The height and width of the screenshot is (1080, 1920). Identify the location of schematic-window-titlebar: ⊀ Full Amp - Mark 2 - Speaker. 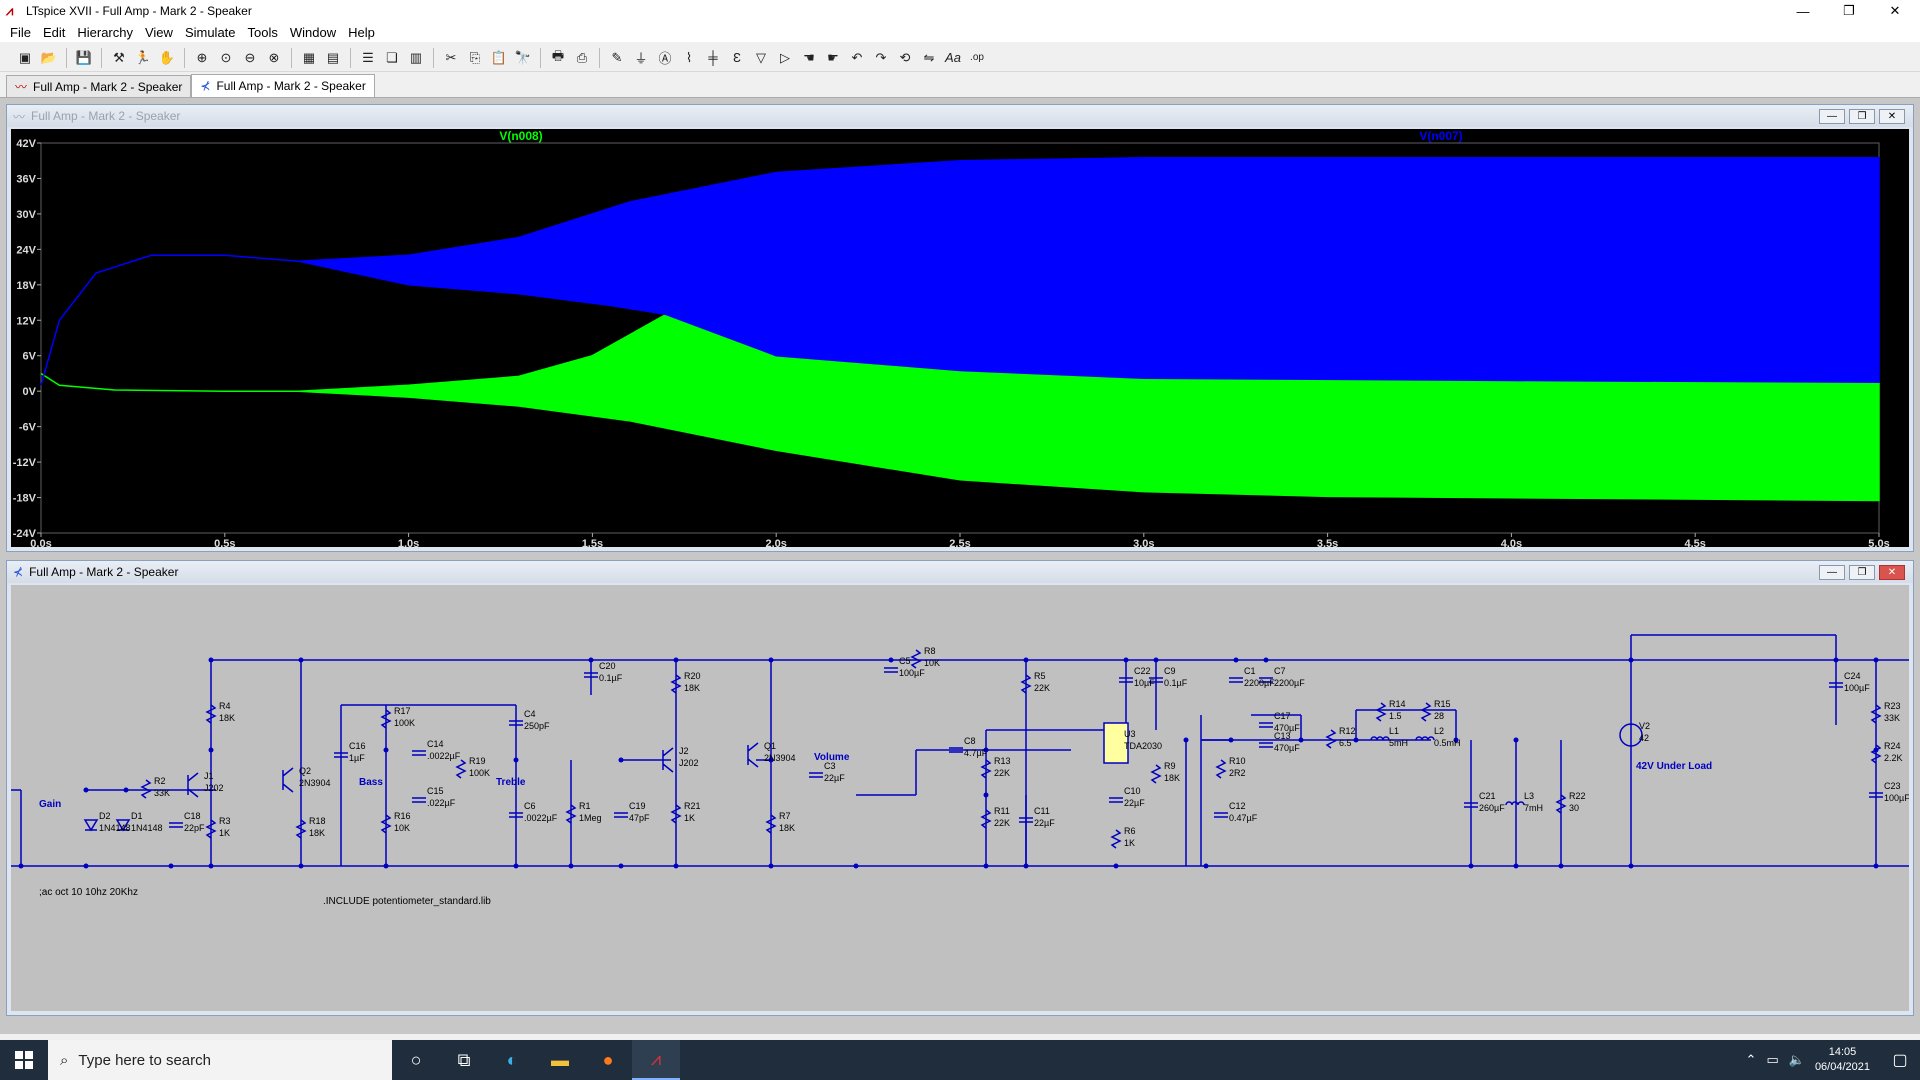
(960, 572).